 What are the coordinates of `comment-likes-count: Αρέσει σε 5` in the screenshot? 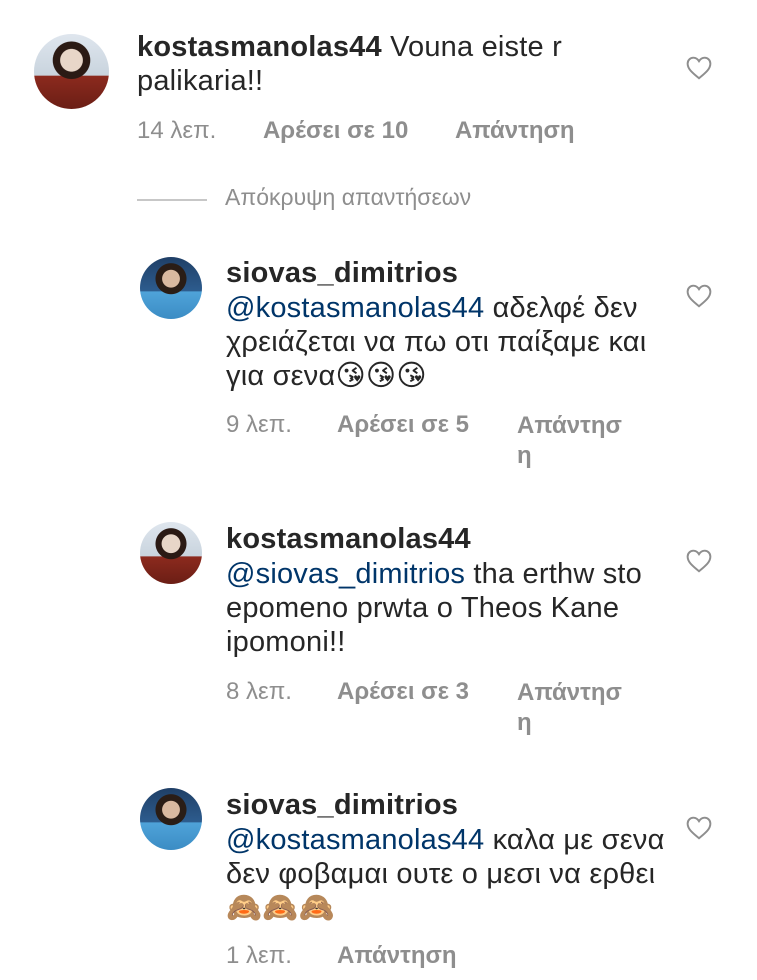 It's located at (403, 425).